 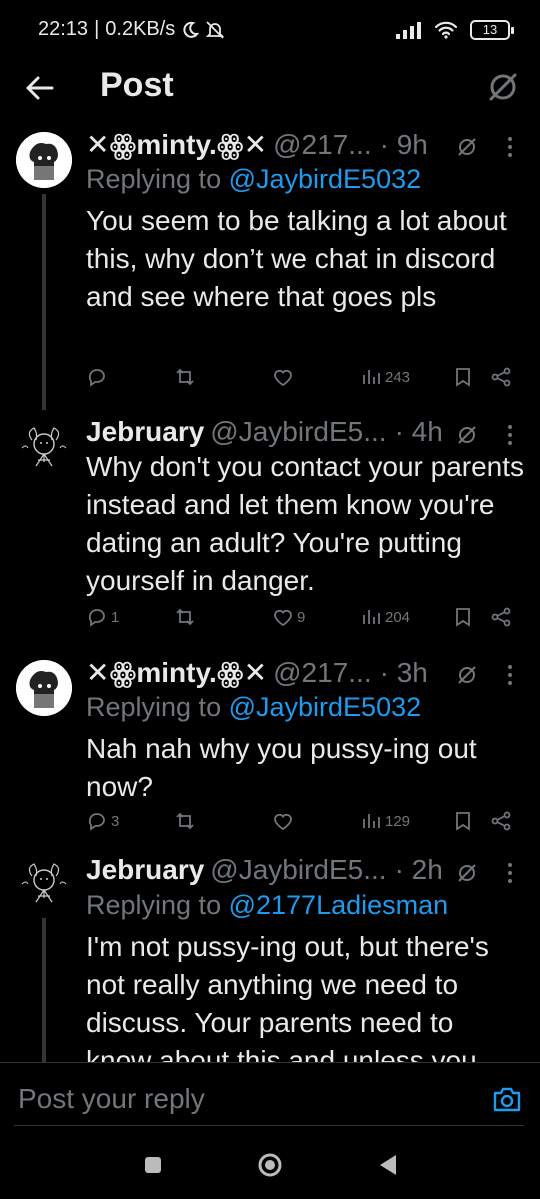 What do you see at coordinates (306, 377) in the screenshot?
I see `tweet-actions: 243` at bounding box center [306, 377].